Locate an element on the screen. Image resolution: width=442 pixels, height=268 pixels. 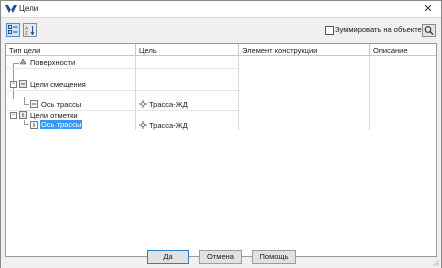
profile-icon is located at coordinates (34, 125).